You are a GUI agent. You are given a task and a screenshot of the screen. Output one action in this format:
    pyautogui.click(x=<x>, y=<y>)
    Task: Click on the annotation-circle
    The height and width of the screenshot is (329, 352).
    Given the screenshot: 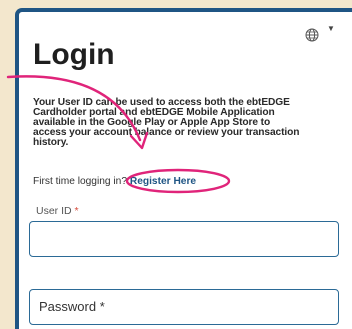 What is the action you would take?
    pyautogui.click(x=178, y=181)
    